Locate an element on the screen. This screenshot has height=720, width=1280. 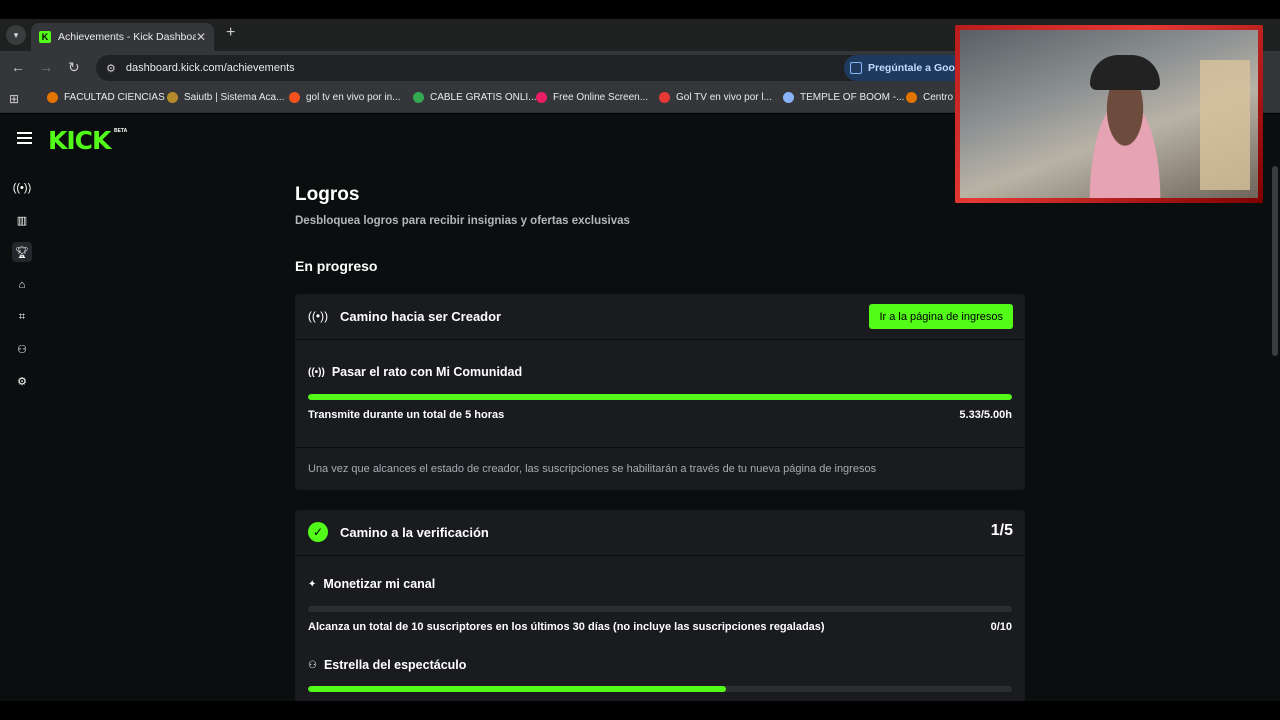
webcam-cap is located at coordinates (1125, 72).